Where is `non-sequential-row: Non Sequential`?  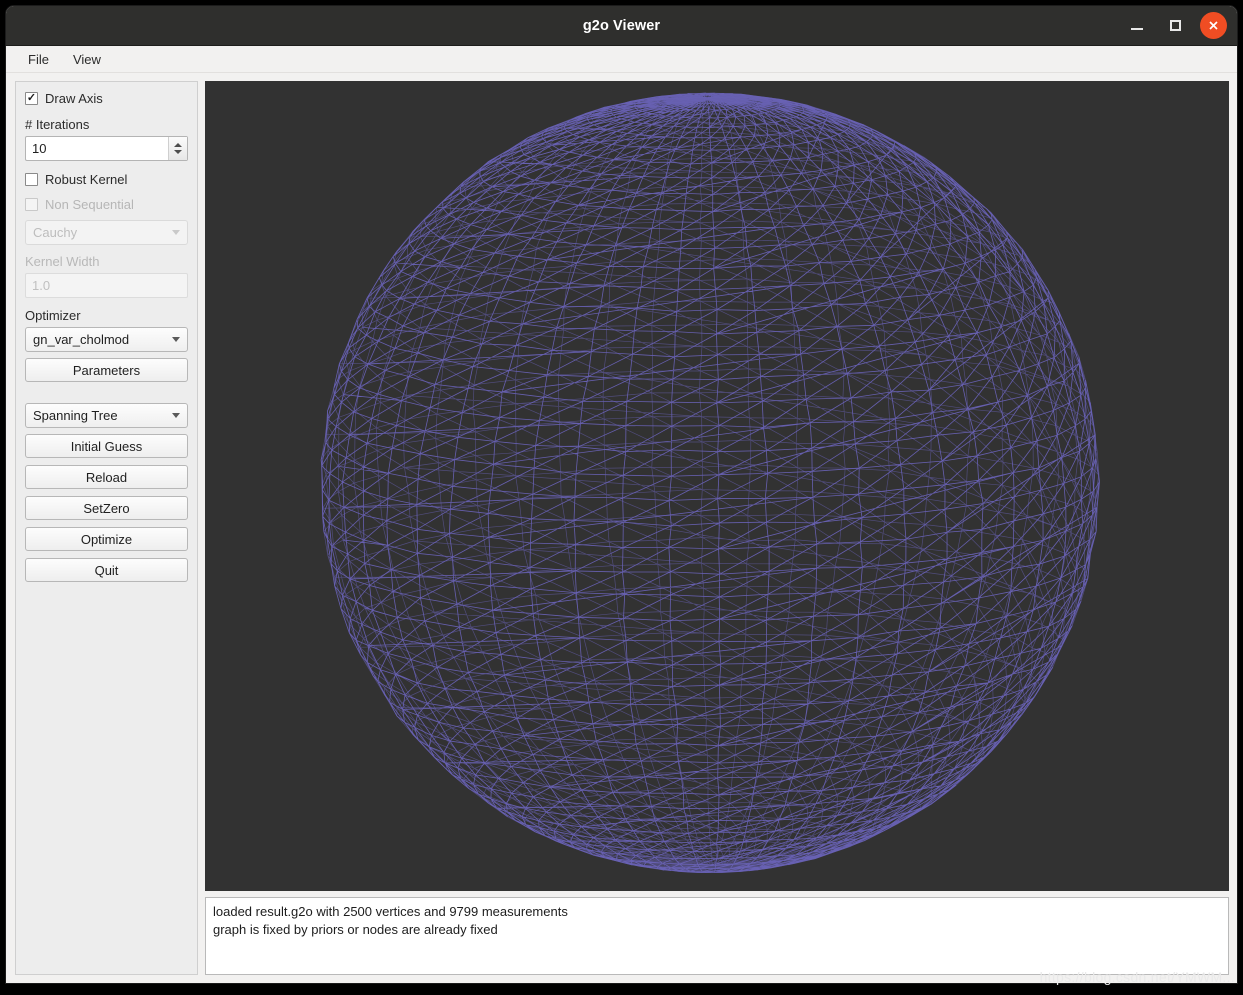
non-sequential-row: Non Sequential is located at coordinates (106, 204).